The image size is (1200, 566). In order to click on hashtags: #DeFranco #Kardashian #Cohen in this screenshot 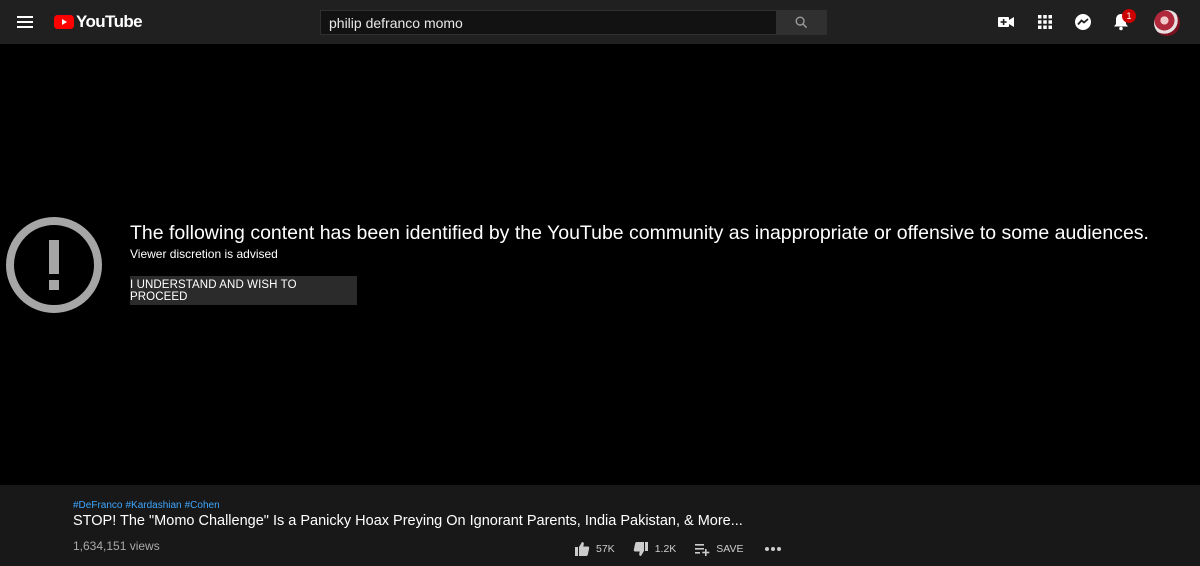, I will do `click(146, 505)`.